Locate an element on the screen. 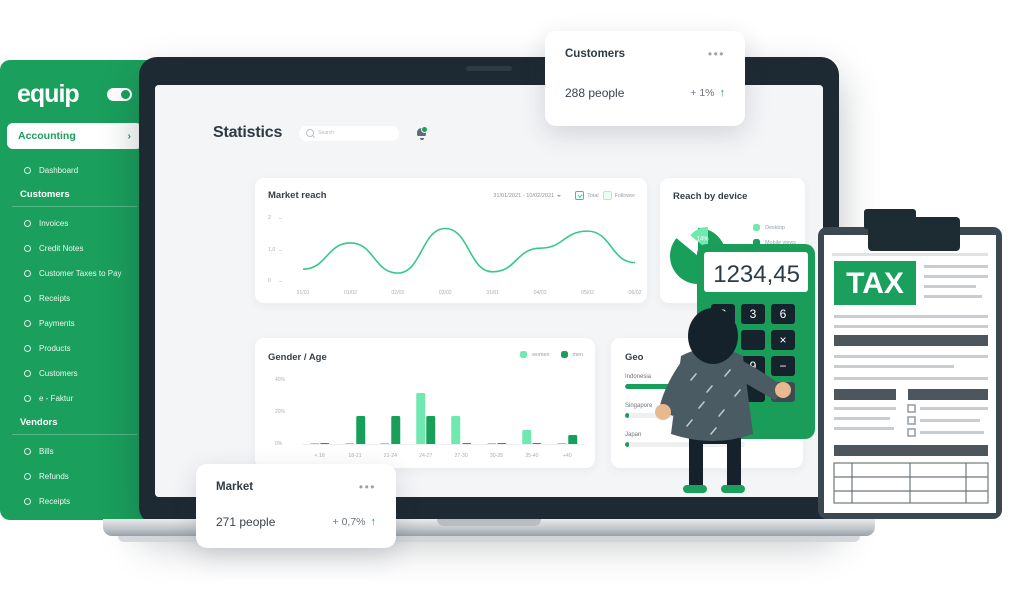 Image resolution: width=1024 pixels, height=614 pixels. calculator-key-×: × is located at coordinates (782, 340).